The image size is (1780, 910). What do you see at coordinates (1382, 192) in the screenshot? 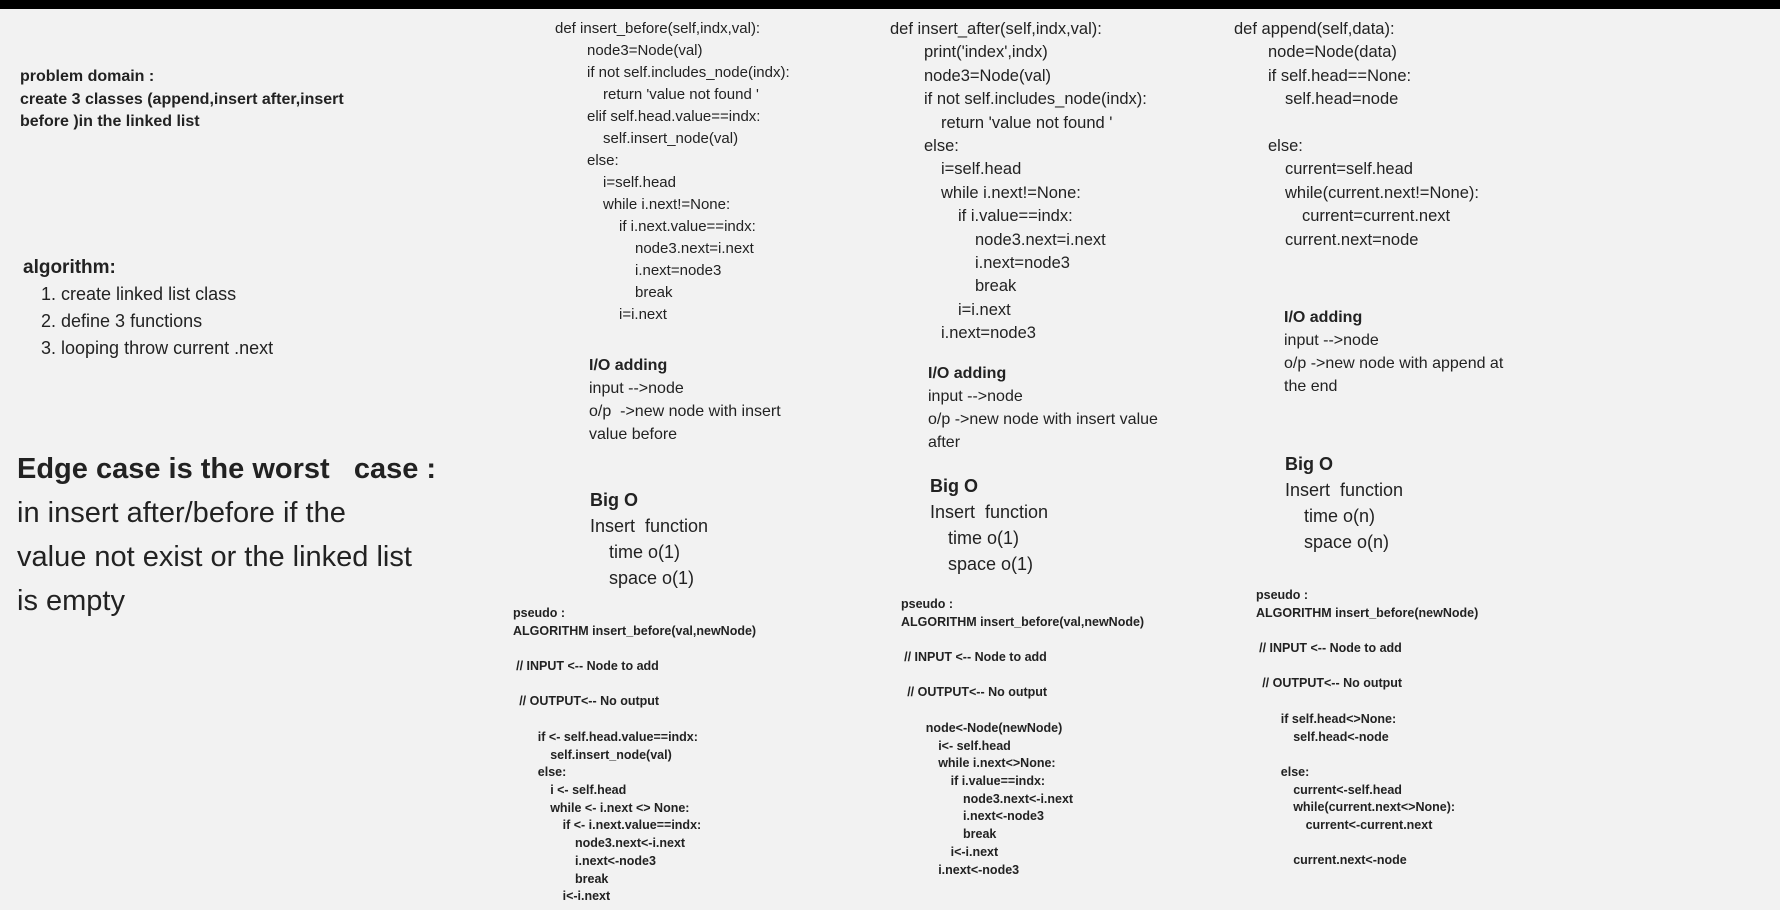
I see `code-line: while(current.next!=None):` at bounding box center [1382, 192].